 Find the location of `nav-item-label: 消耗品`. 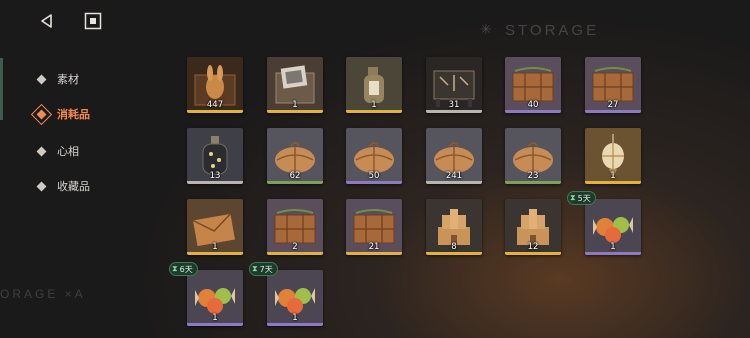

nav-item-label: 消耗品 is located at coordinates (73, 114).